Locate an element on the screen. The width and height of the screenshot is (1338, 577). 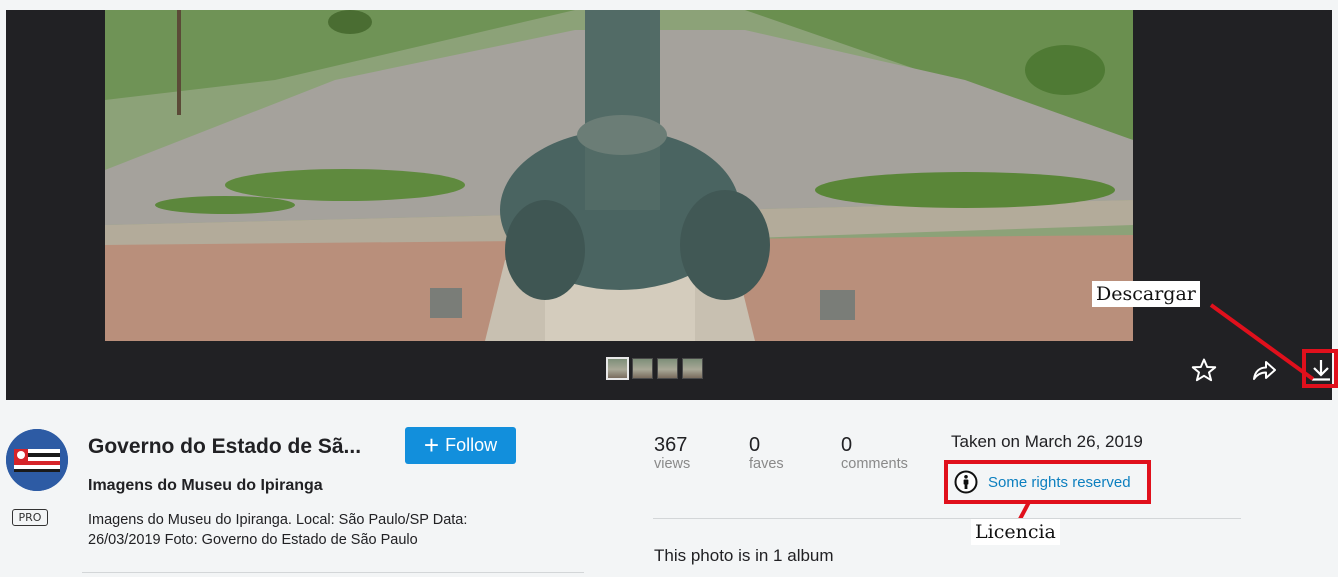
follow-button: + Follow is located at coordinates (460, 445).